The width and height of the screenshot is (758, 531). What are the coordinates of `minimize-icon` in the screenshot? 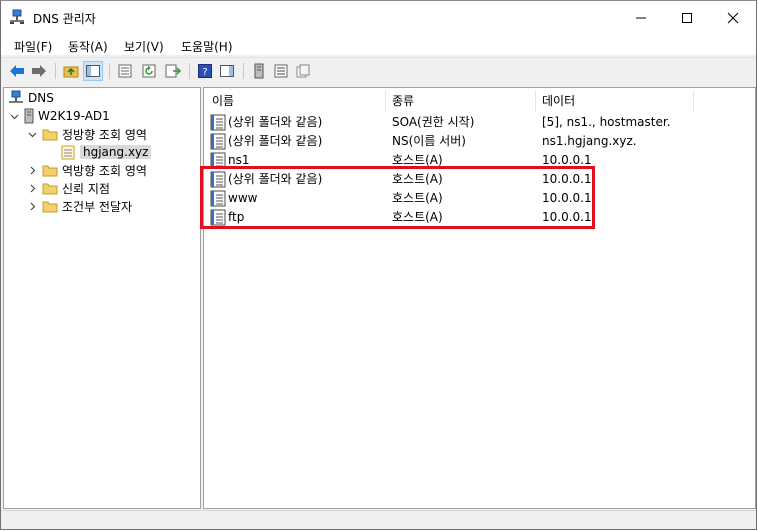 It's located at (641, 18).